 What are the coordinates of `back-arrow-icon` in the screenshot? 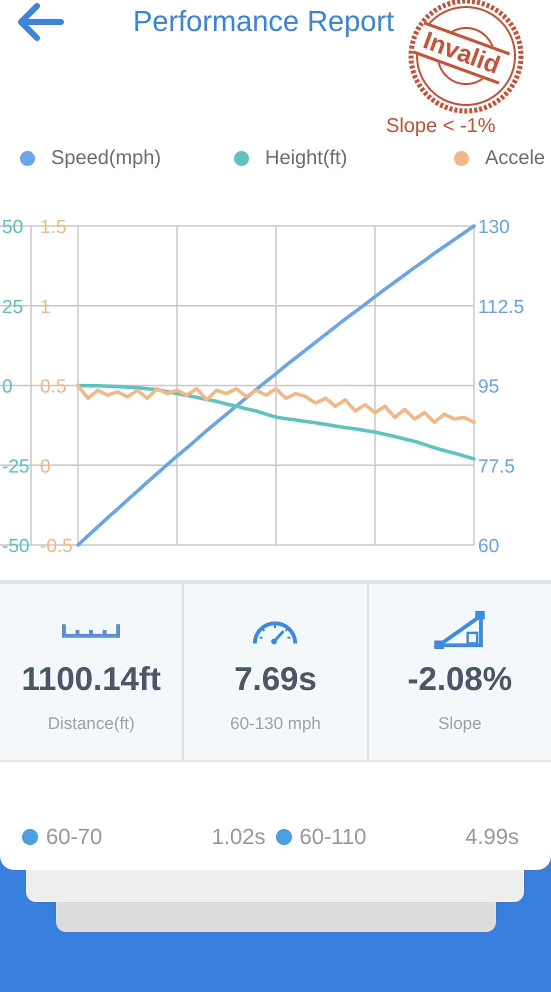 It's located at (40, 22).